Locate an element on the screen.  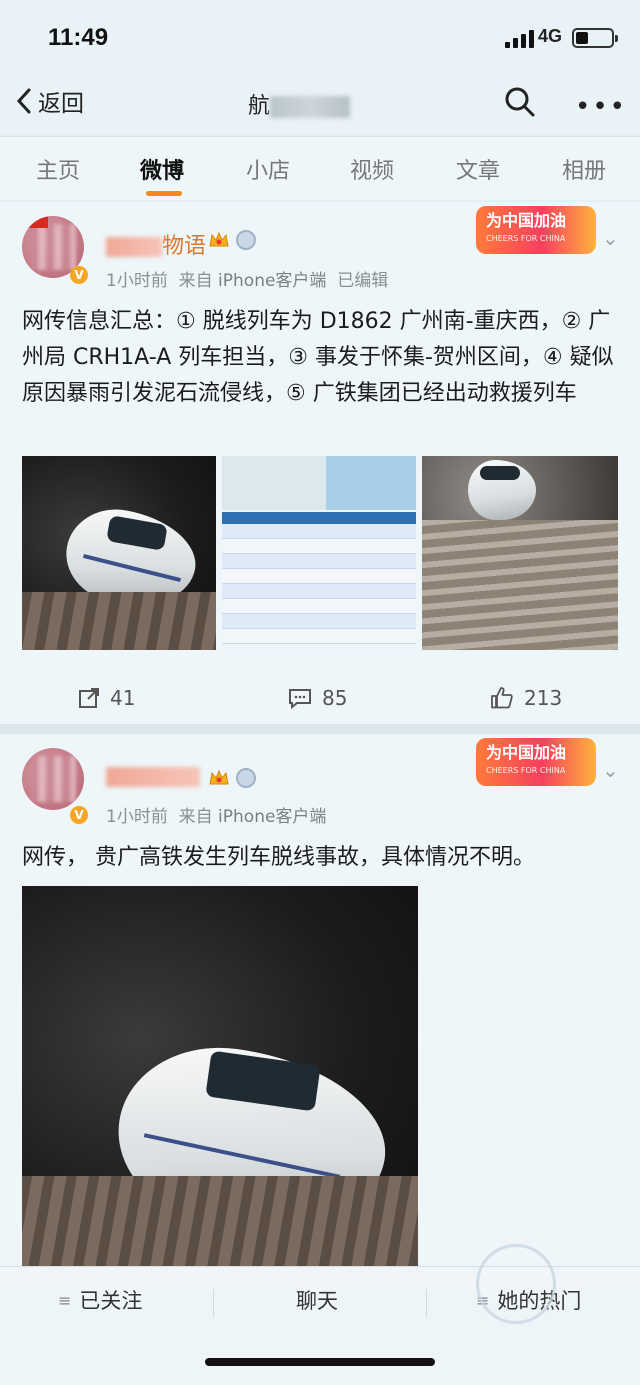
username: 物语 is located at coordinates (156, 244).